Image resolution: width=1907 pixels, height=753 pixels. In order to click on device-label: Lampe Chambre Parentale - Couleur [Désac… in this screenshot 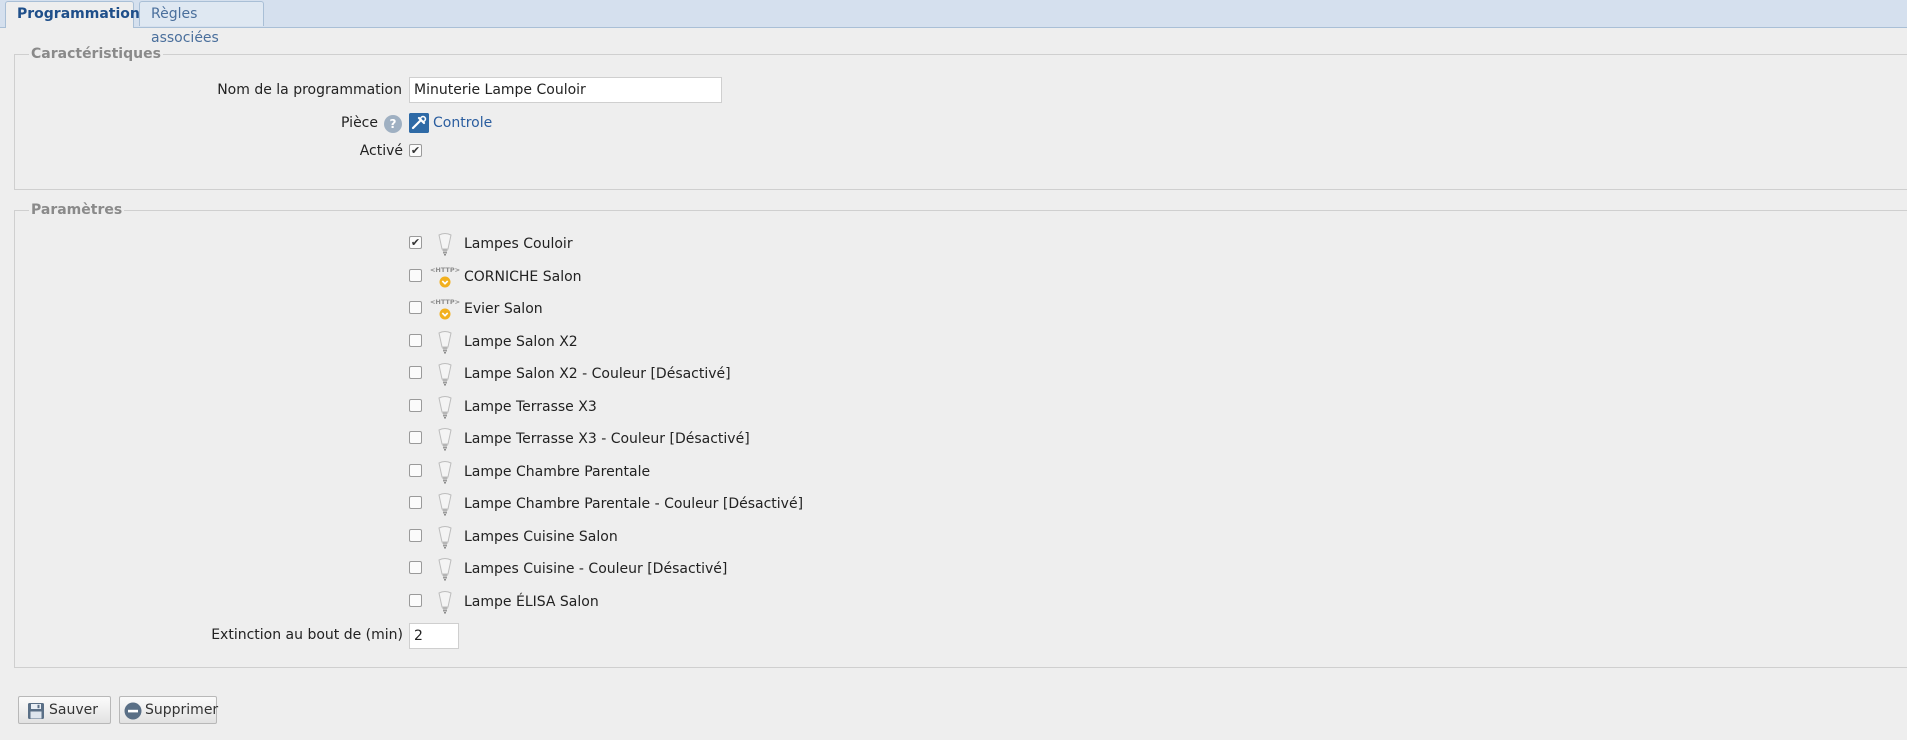, I will do `click(634, 504)`.